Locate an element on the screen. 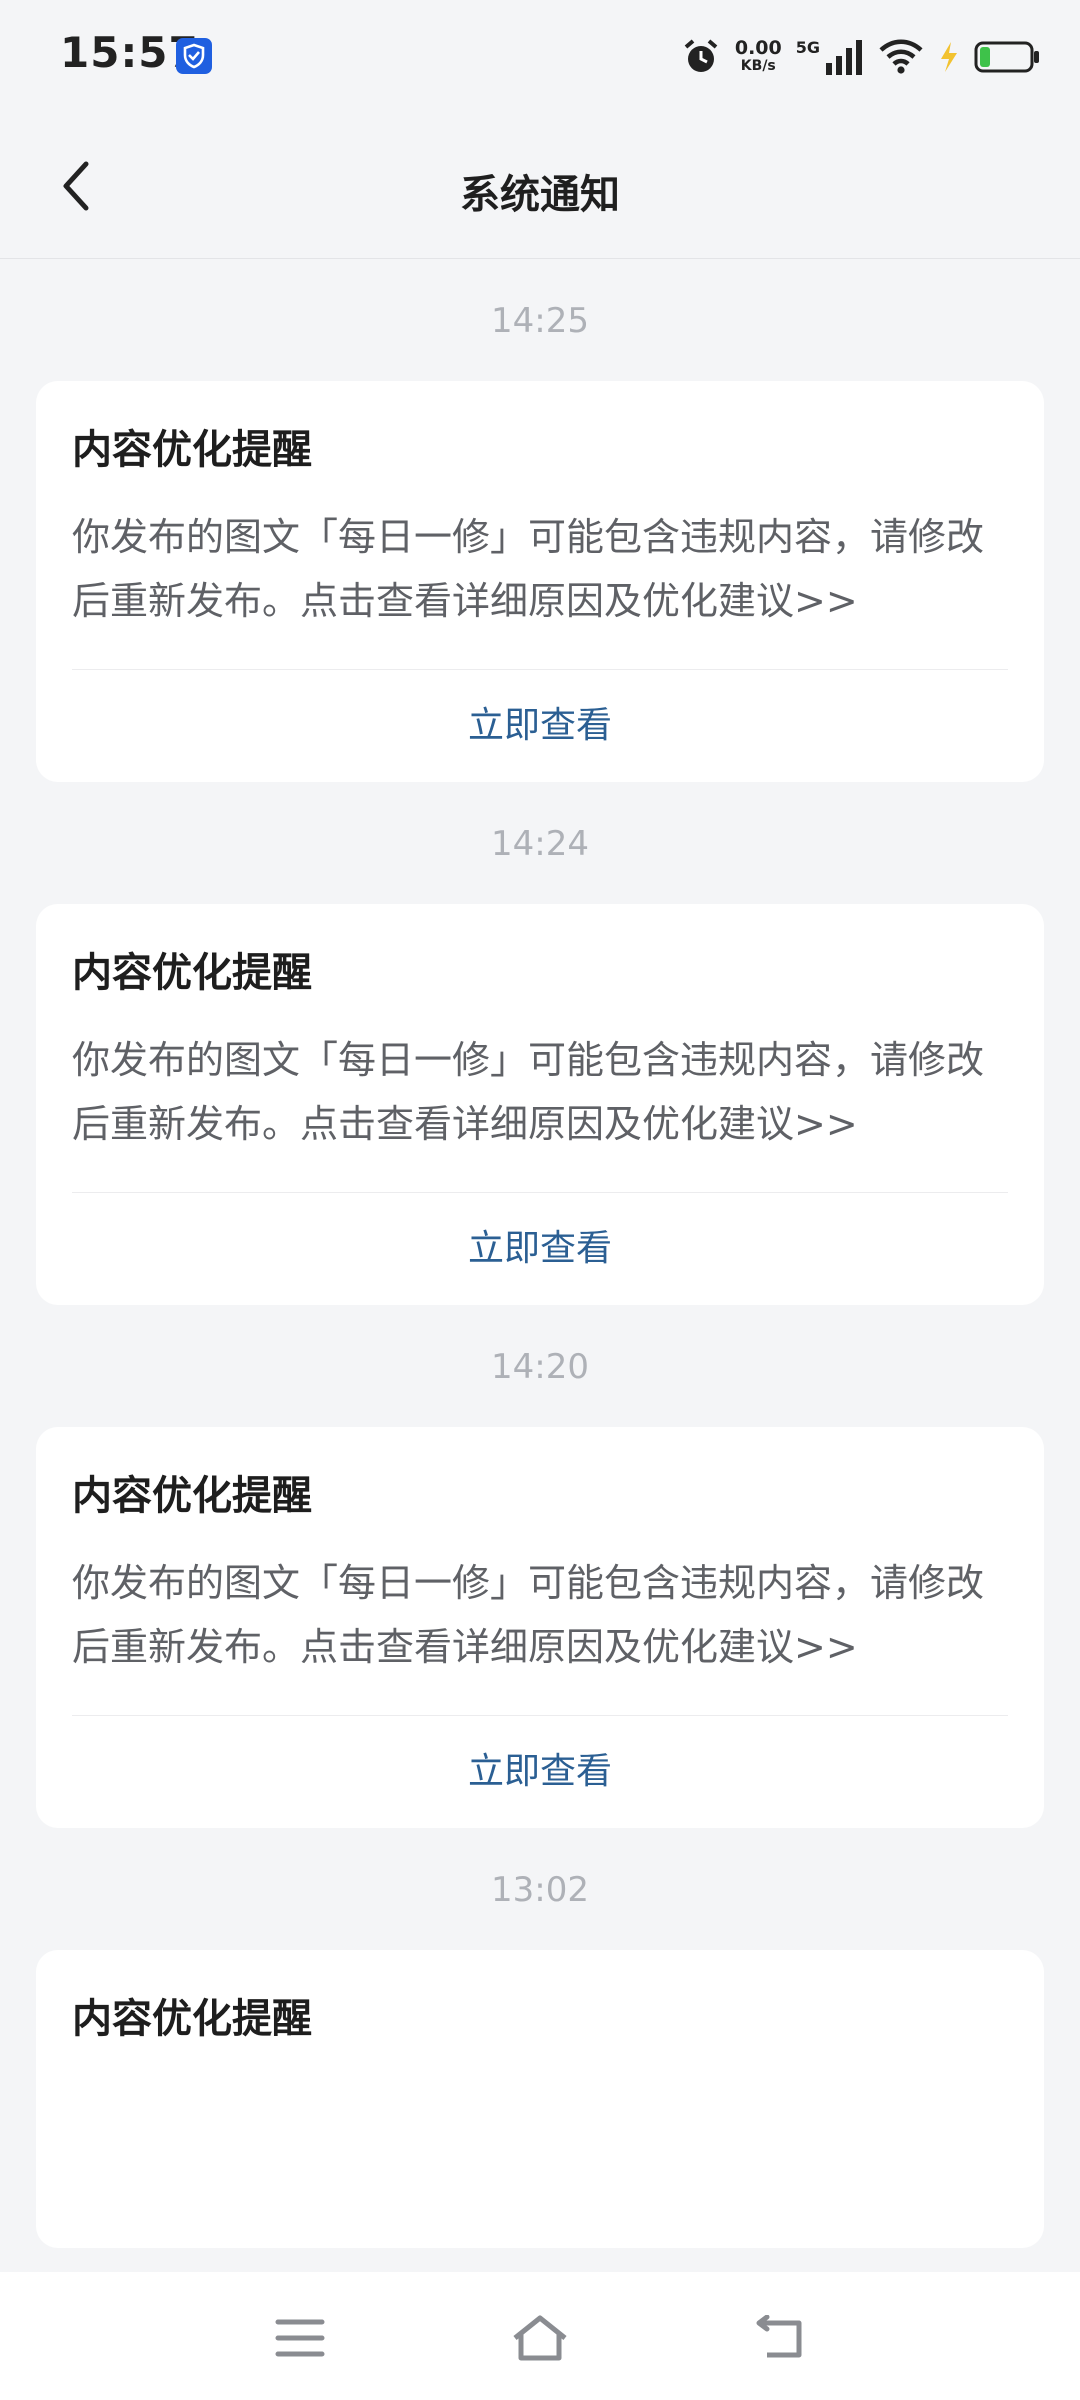 This screenshot has width=1080, height=2400. notification-time: 14:24 is located at coordinates (540, 844).